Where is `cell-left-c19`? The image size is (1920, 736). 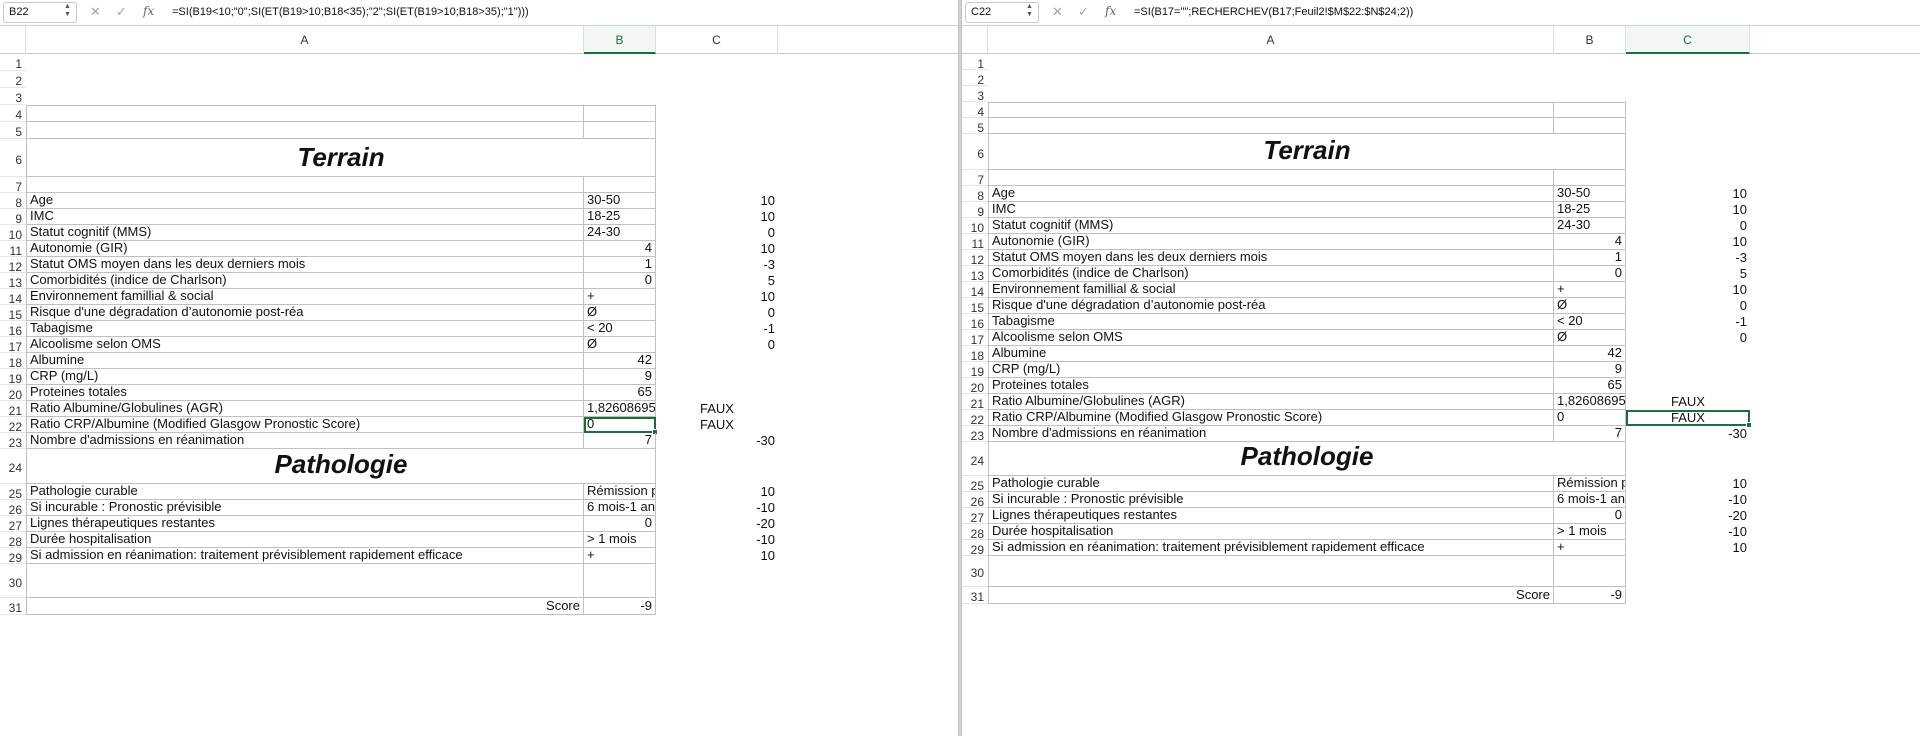
cell-left-c19 is located at coordinates (717, 377).